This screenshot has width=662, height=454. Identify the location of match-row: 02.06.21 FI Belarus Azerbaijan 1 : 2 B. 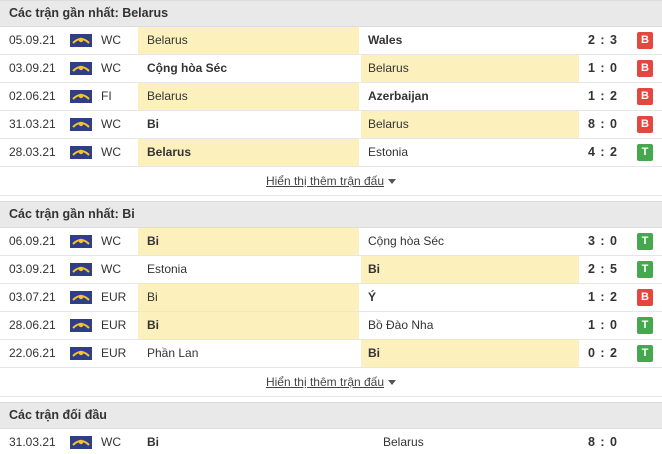
(331, 97).